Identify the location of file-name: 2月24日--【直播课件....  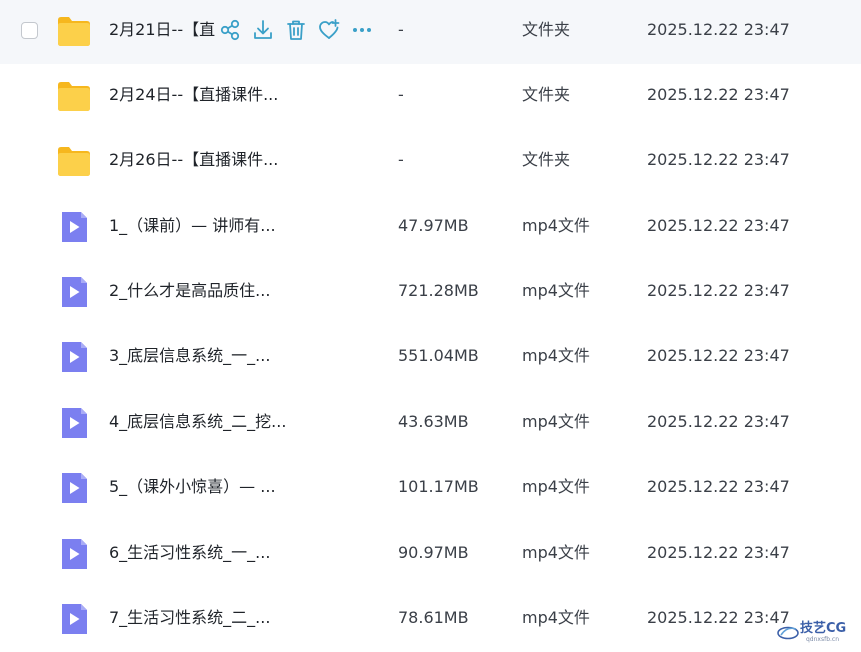
(193, 95).